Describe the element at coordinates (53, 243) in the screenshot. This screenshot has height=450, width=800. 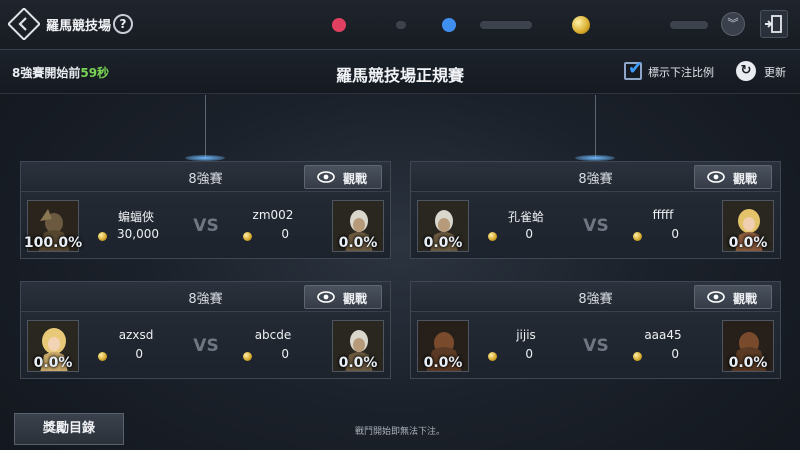
I see `left-bet-ratio: 100.0%` at that location.